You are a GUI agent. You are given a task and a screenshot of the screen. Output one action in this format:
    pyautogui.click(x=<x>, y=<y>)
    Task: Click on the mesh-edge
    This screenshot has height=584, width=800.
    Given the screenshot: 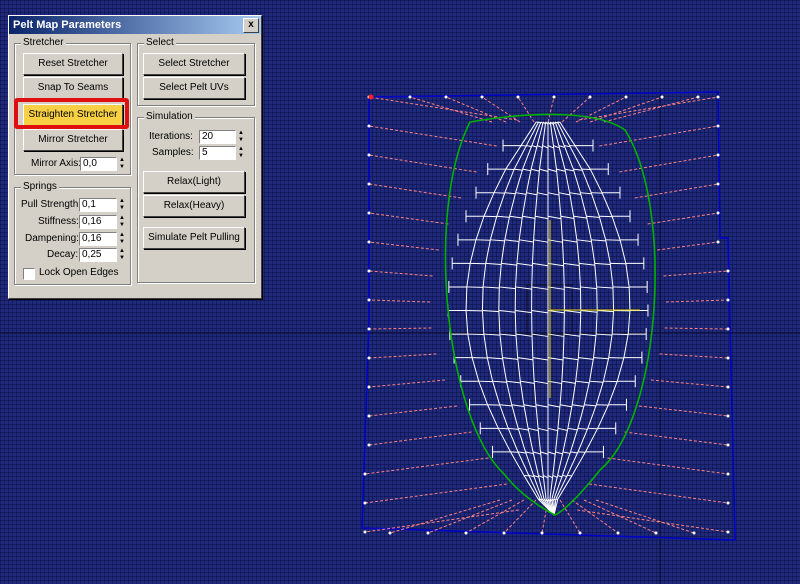 What is the action you would take?
    pyautogui.click(x=607, y=204)
    